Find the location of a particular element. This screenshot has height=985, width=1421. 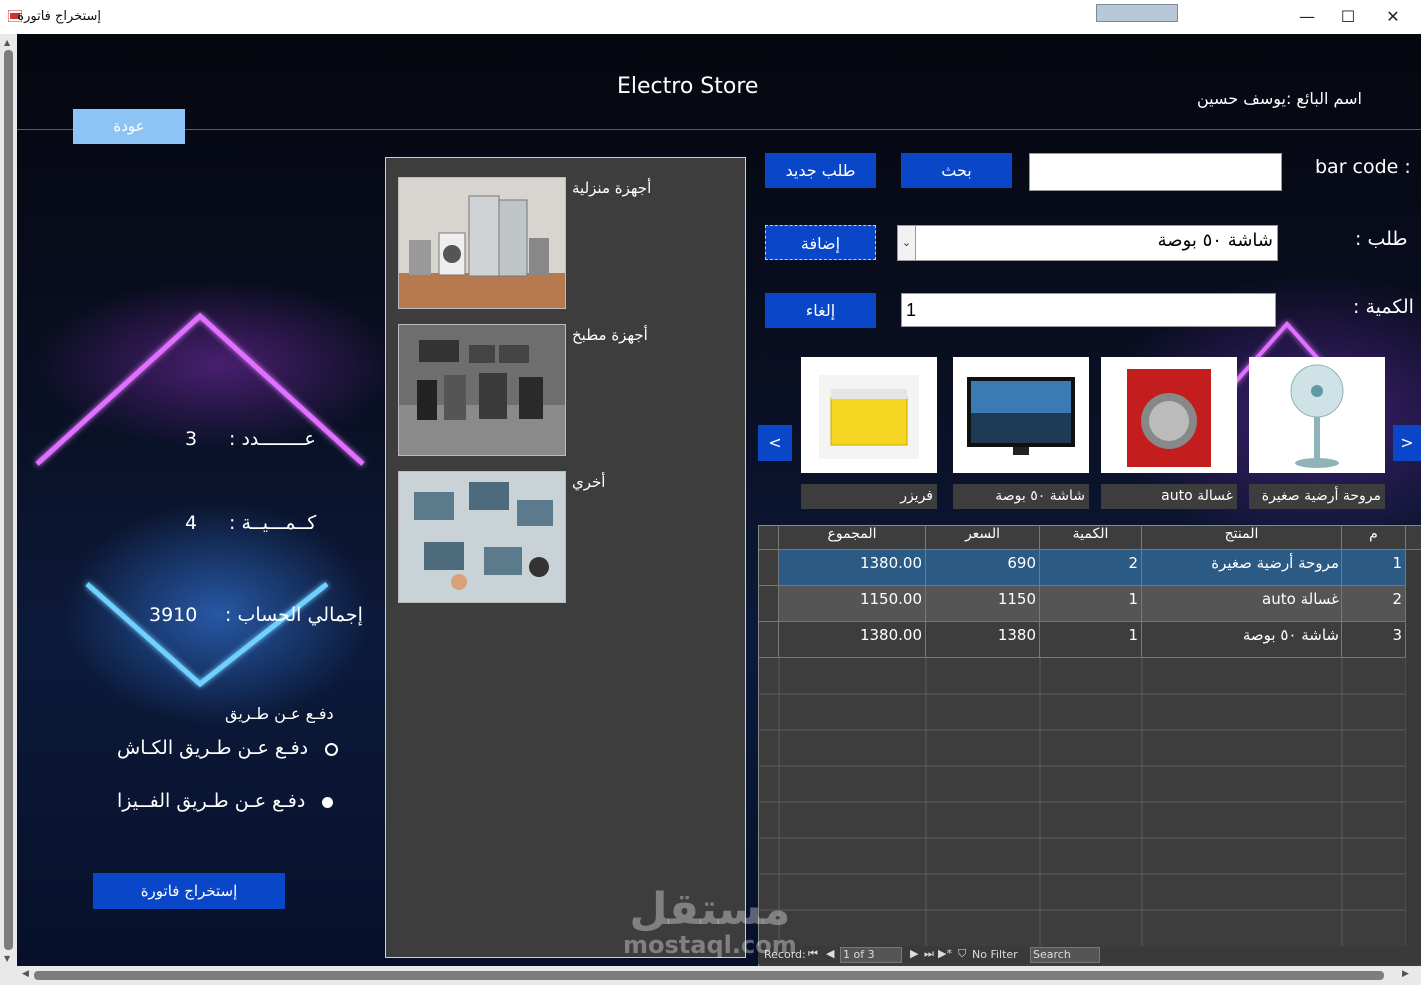

search-button: بحث is located at coordinates (956, 170).